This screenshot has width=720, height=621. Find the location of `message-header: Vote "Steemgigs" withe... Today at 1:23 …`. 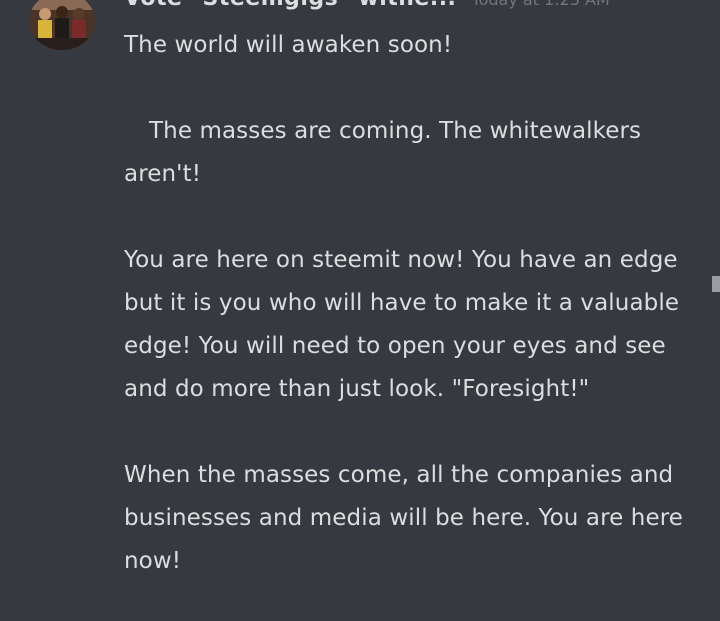

message-header: Vote "Steemgigs" withe... Today at 1:23 … is located at coordinates (367, 7).